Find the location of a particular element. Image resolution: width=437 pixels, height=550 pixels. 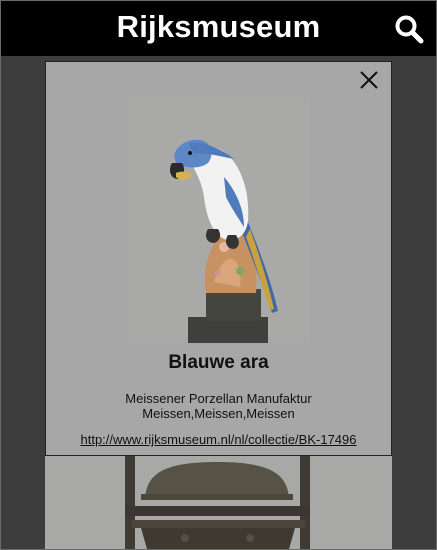

bell-illustration is located at coordinates (218, 502).